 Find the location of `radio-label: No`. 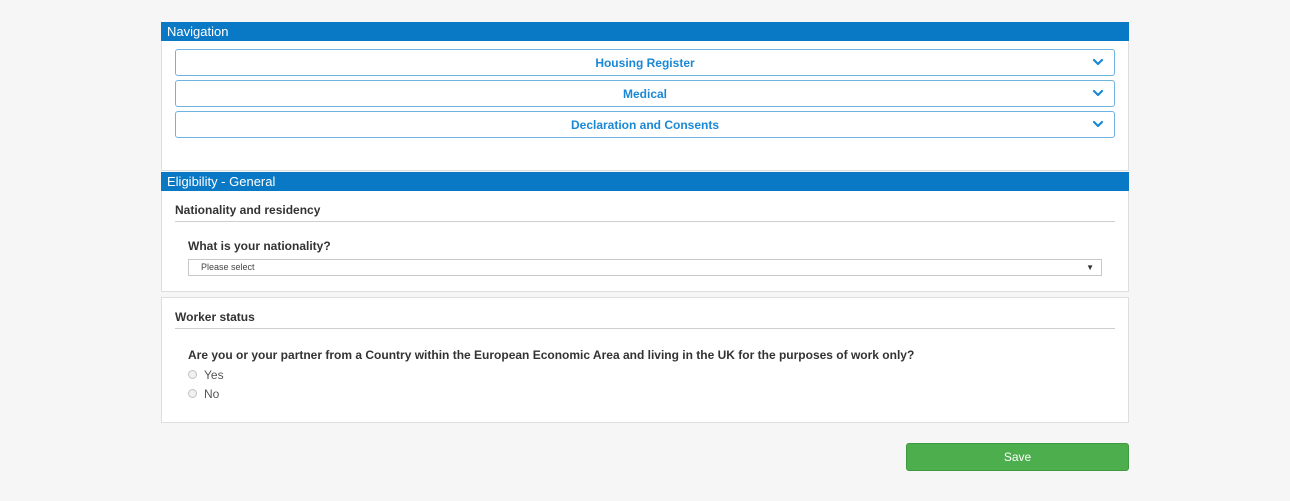

radio-label: No is located at coordinates (212, 393).